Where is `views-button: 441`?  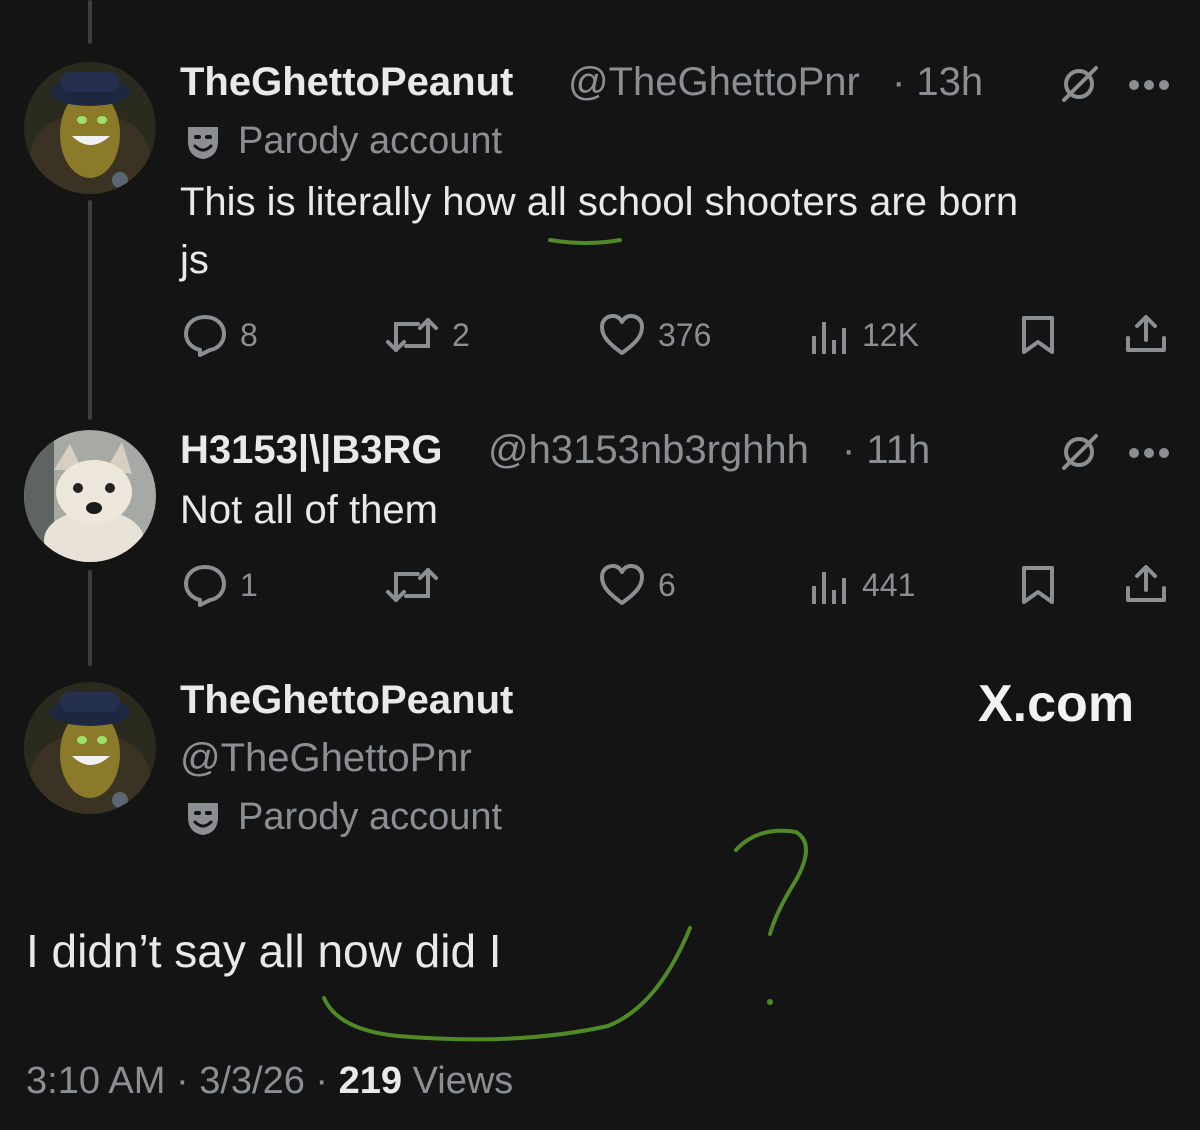
views-button: 441 is located at coordinates (862, 585).